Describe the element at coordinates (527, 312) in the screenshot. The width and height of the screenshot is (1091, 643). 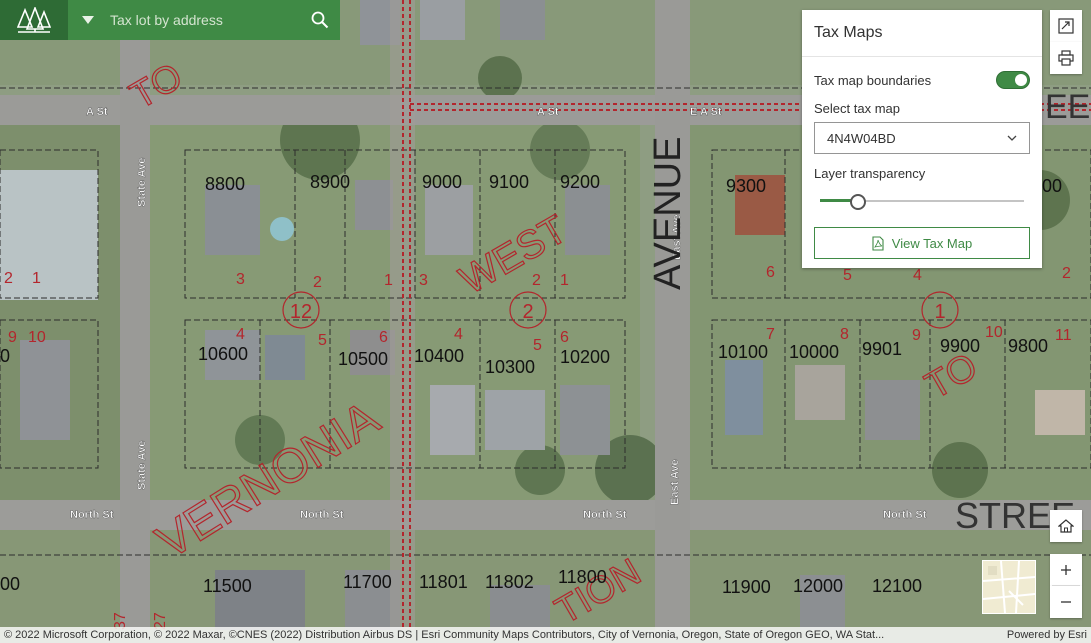
I see `block-number: 2` at that location.